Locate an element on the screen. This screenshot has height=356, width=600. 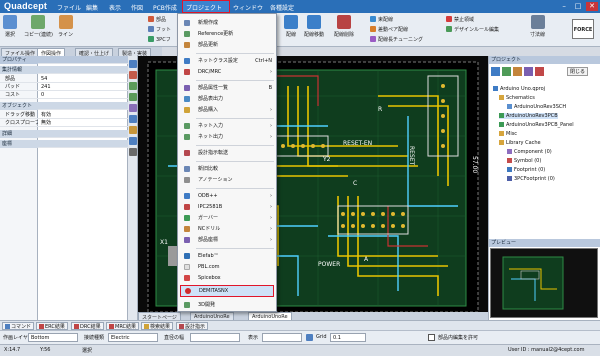
tree-item: Misc is located at coordinates (508, 134).